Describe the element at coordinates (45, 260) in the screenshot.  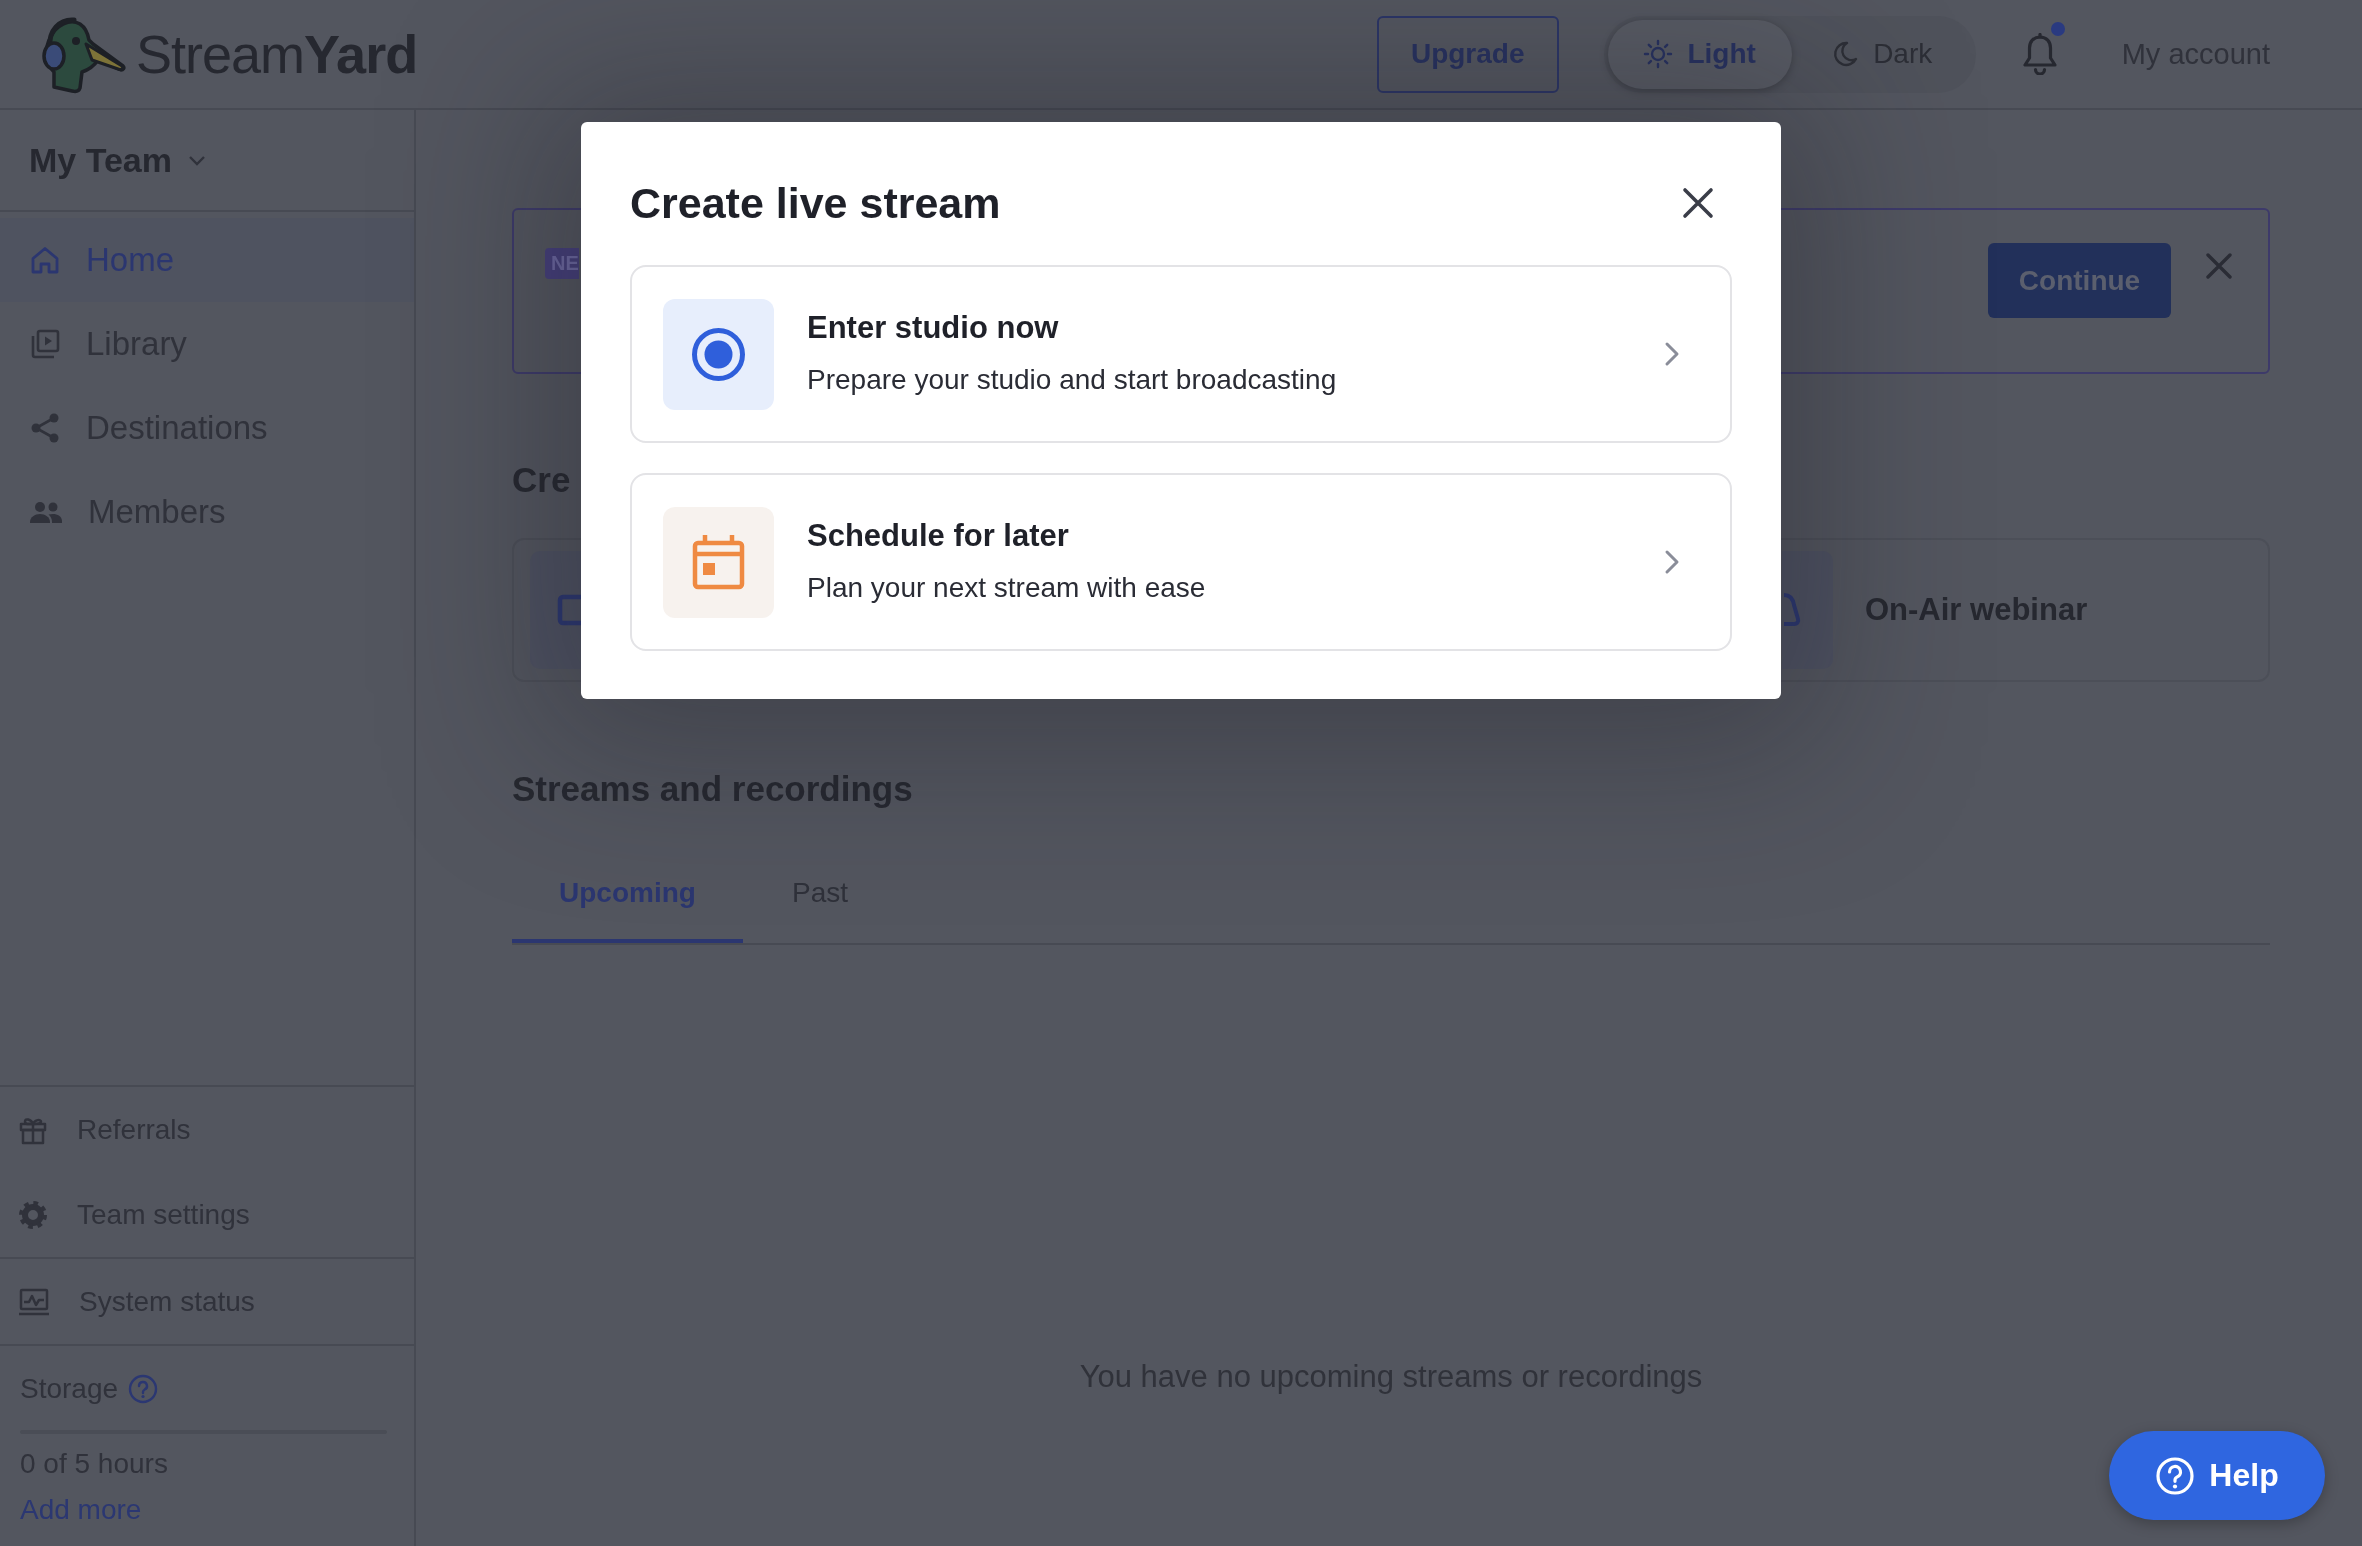
I see `home-icon` at that location.